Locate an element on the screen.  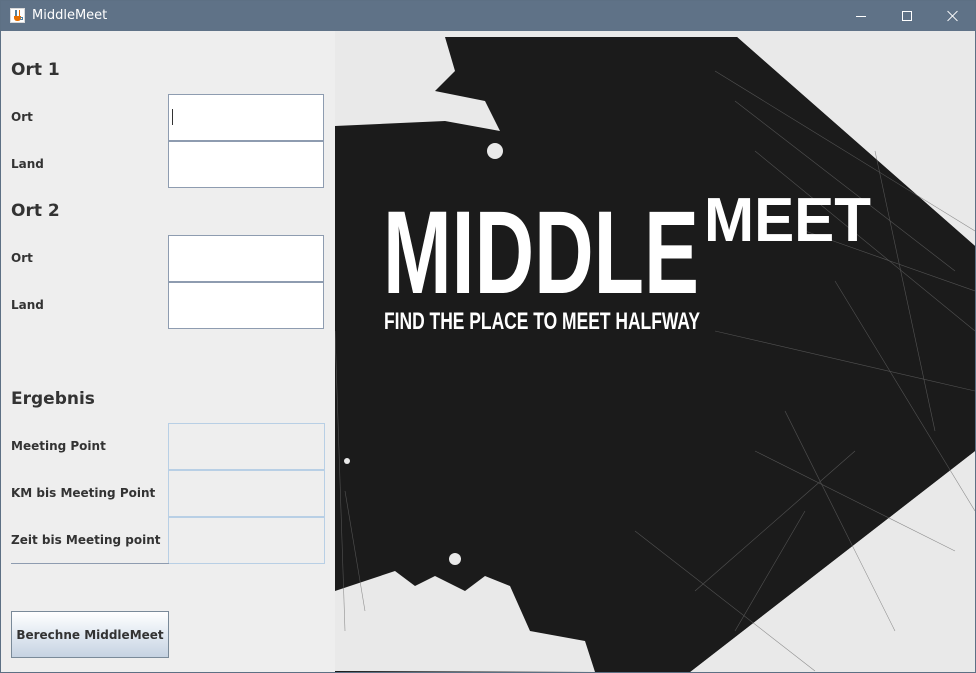
maximize-button is located at coordinates (907, 16).